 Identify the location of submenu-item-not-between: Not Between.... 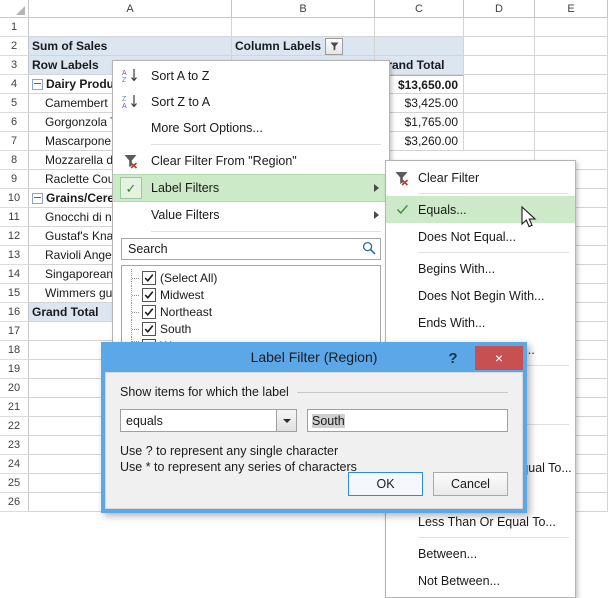
(480, 580).